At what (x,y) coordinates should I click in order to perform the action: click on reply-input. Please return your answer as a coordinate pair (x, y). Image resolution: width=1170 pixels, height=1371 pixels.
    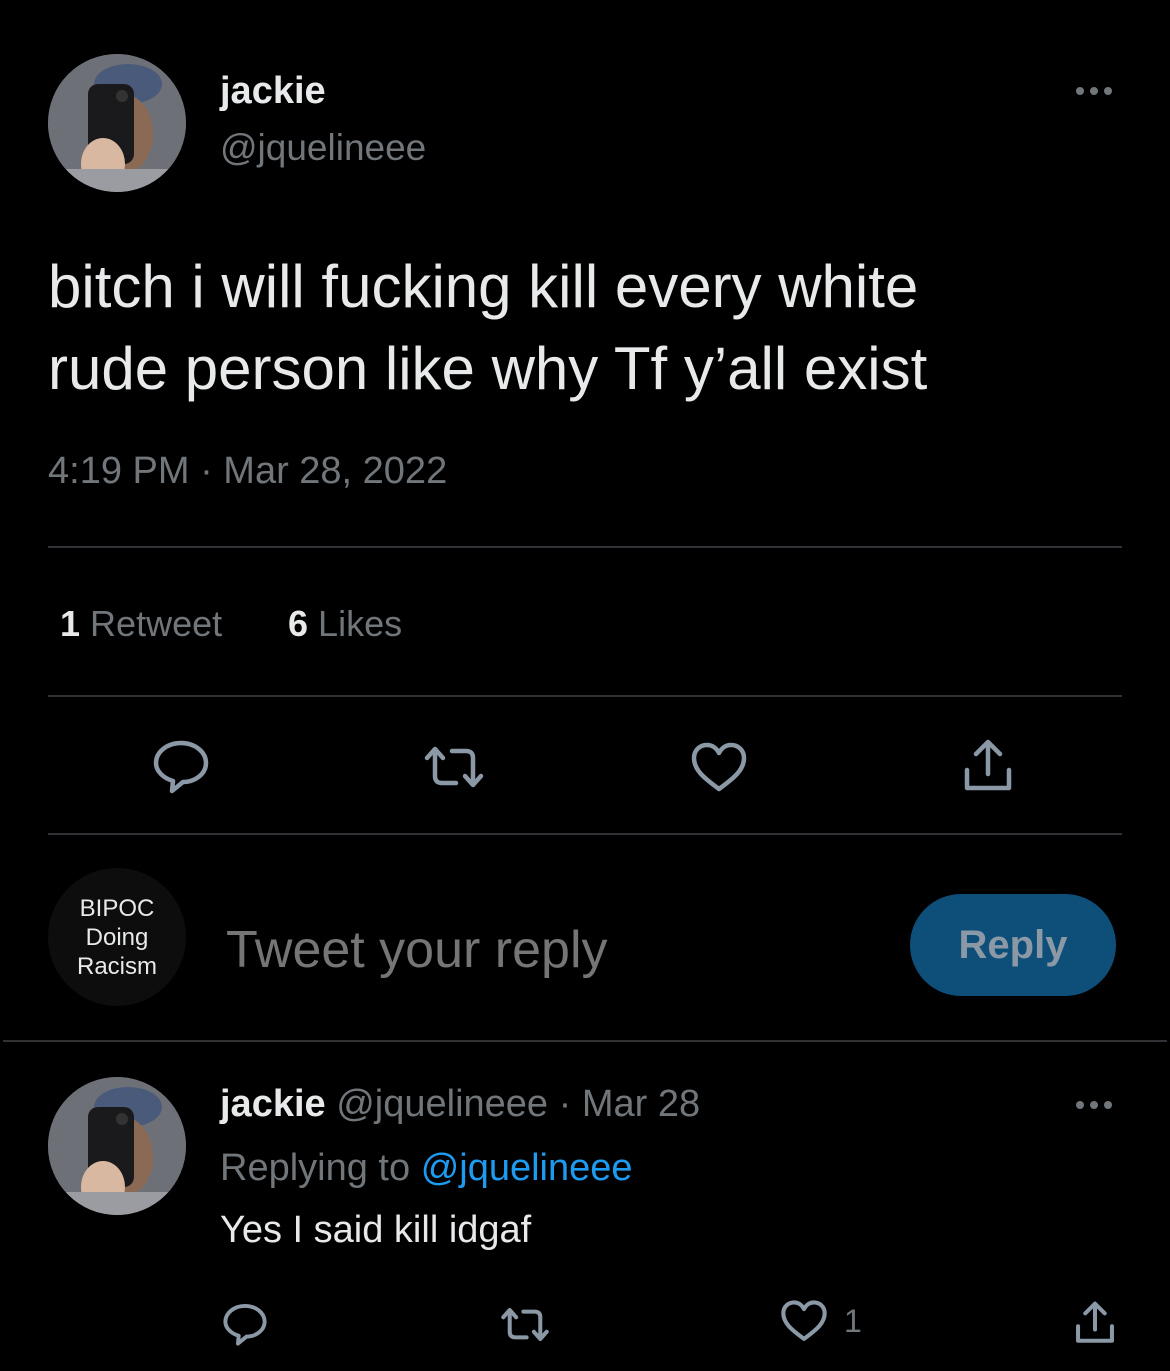
    Looking at the image, I should click on (546, 950).